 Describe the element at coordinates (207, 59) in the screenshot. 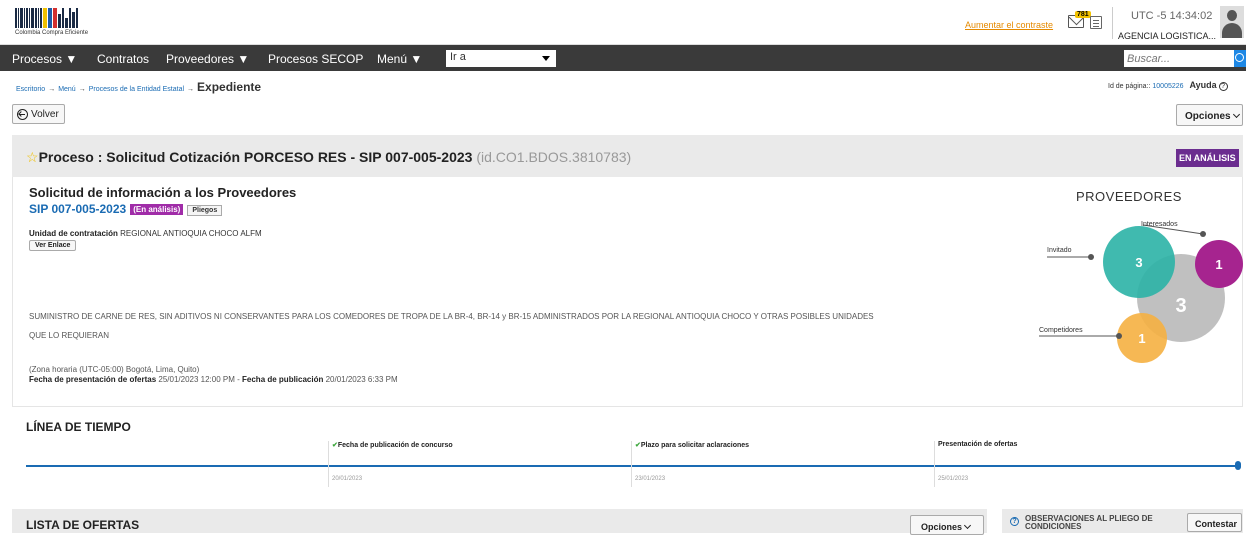

I see `nav-proveedores: Proveedores ▼` at that location.